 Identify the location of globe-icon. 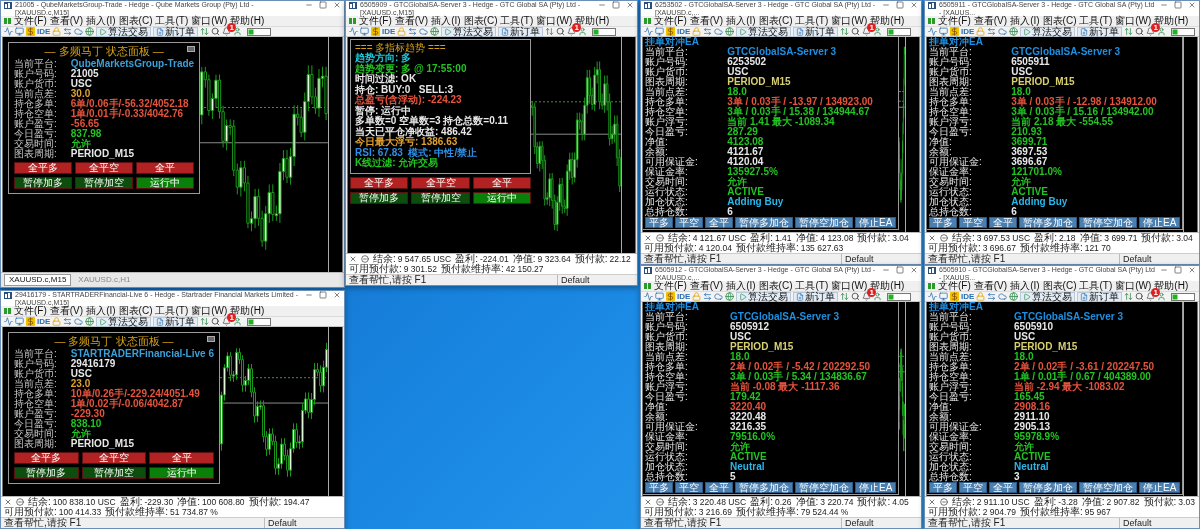
(90, 321).